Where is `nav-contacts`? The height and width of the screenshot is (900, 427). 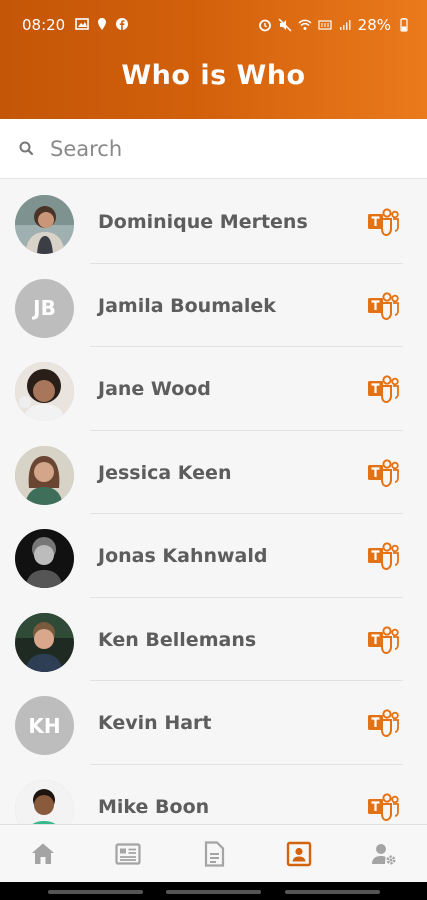 nav-contacts is located at coordinates (298, 853).